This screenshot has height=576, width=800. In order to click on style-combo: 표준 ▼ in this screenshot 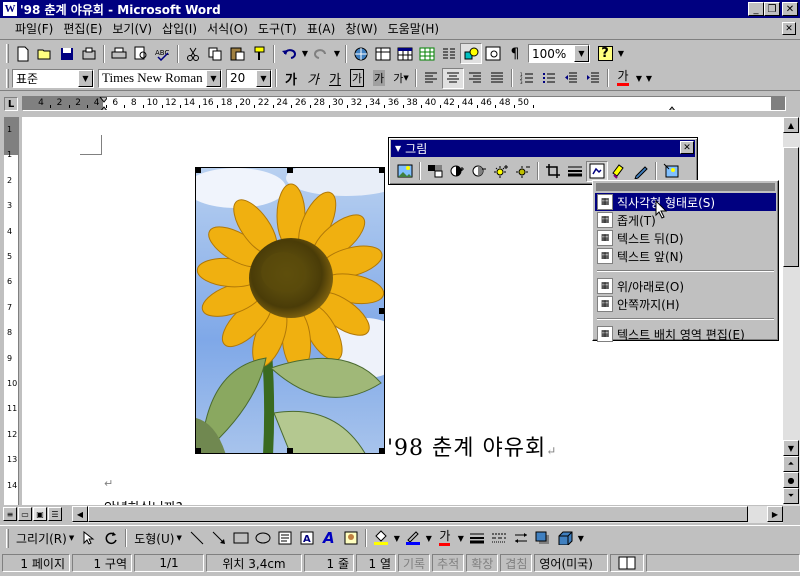, I will do `click(53, 78)`.